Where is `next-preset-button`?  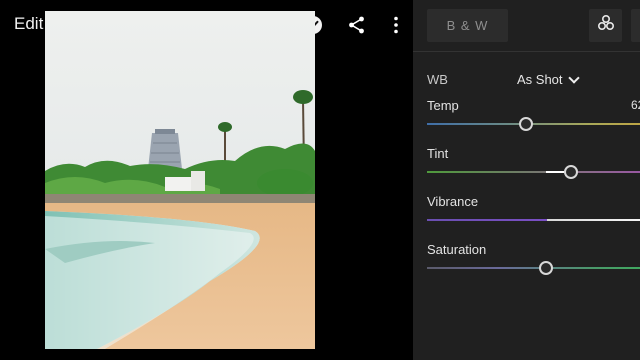
next-preset-button is located at coordinates (635, 25).